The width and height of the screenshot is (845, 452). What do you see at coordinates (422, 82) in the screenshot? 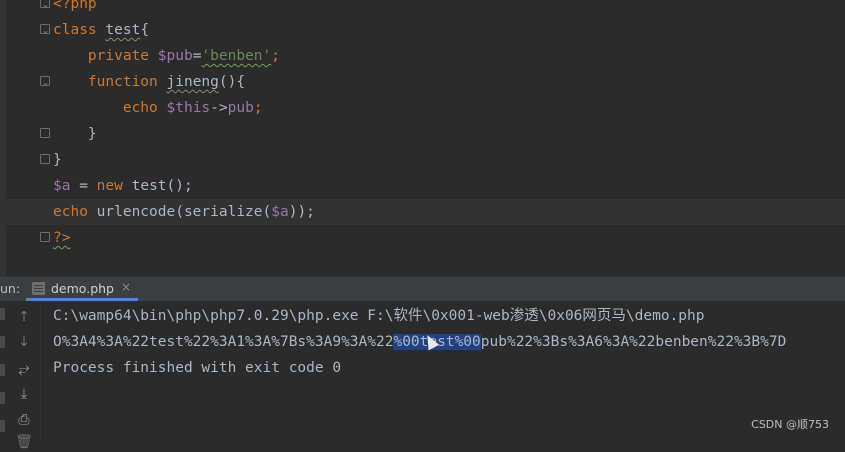
I see `code-line-4: function jineng(){` at bounding box center [422, 82].